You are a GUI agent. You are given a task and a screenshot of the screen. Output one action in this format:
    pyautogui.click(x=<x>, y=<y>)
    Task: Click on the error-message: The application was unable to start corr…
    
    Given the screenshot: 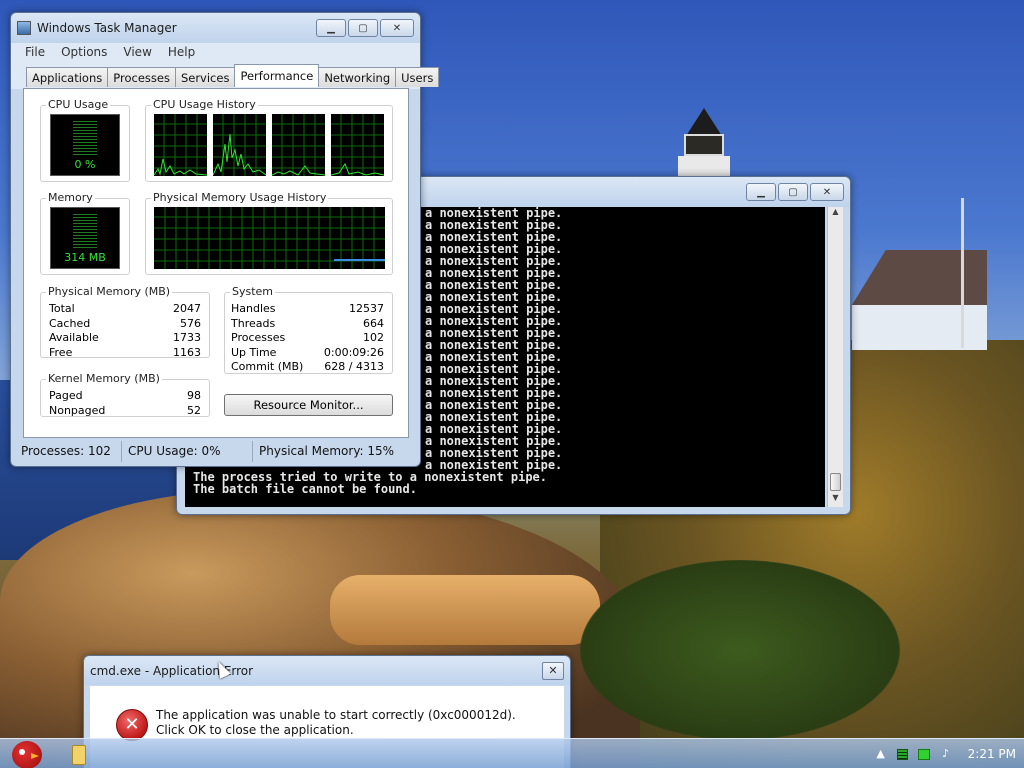 What is the action you would take?
    pyautogui.click(x=336, y=722)
    